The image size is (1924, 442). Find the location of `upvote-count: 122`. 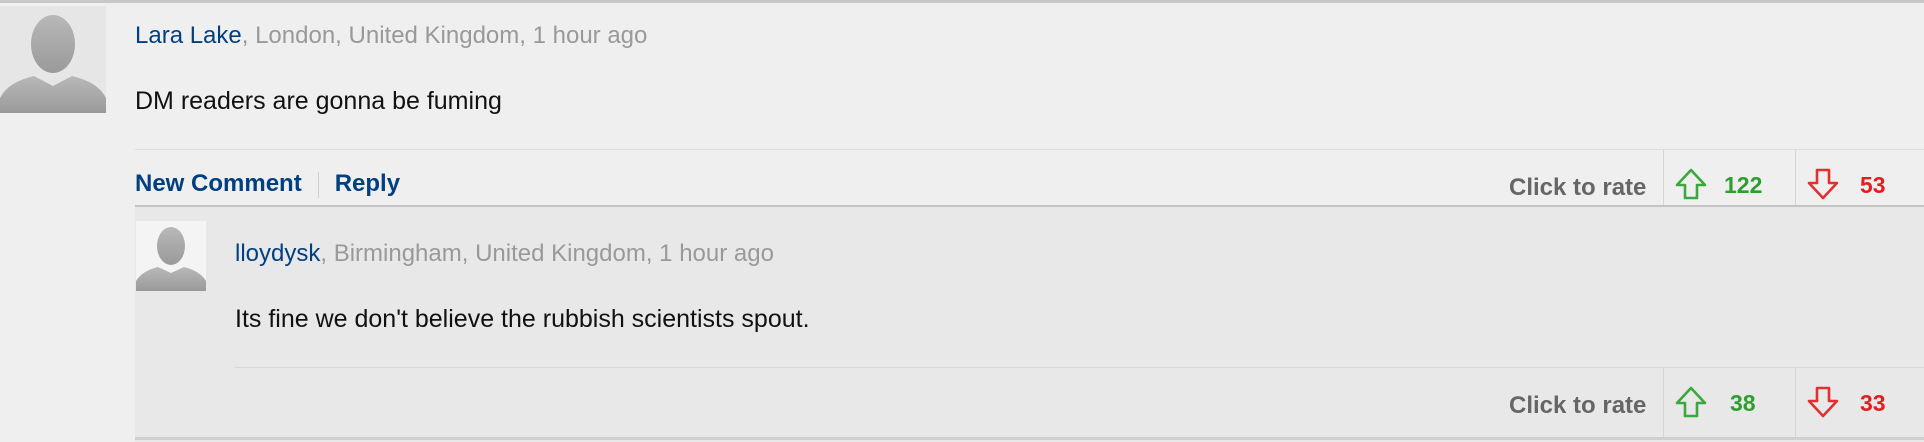

upvote-count: 122 is located at coordinates (1743, 185).